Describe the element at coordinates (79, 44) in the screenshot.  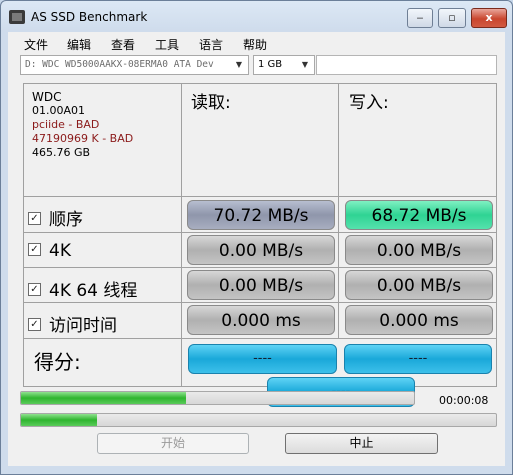
I see `menu-edit: 编辑` at that location.